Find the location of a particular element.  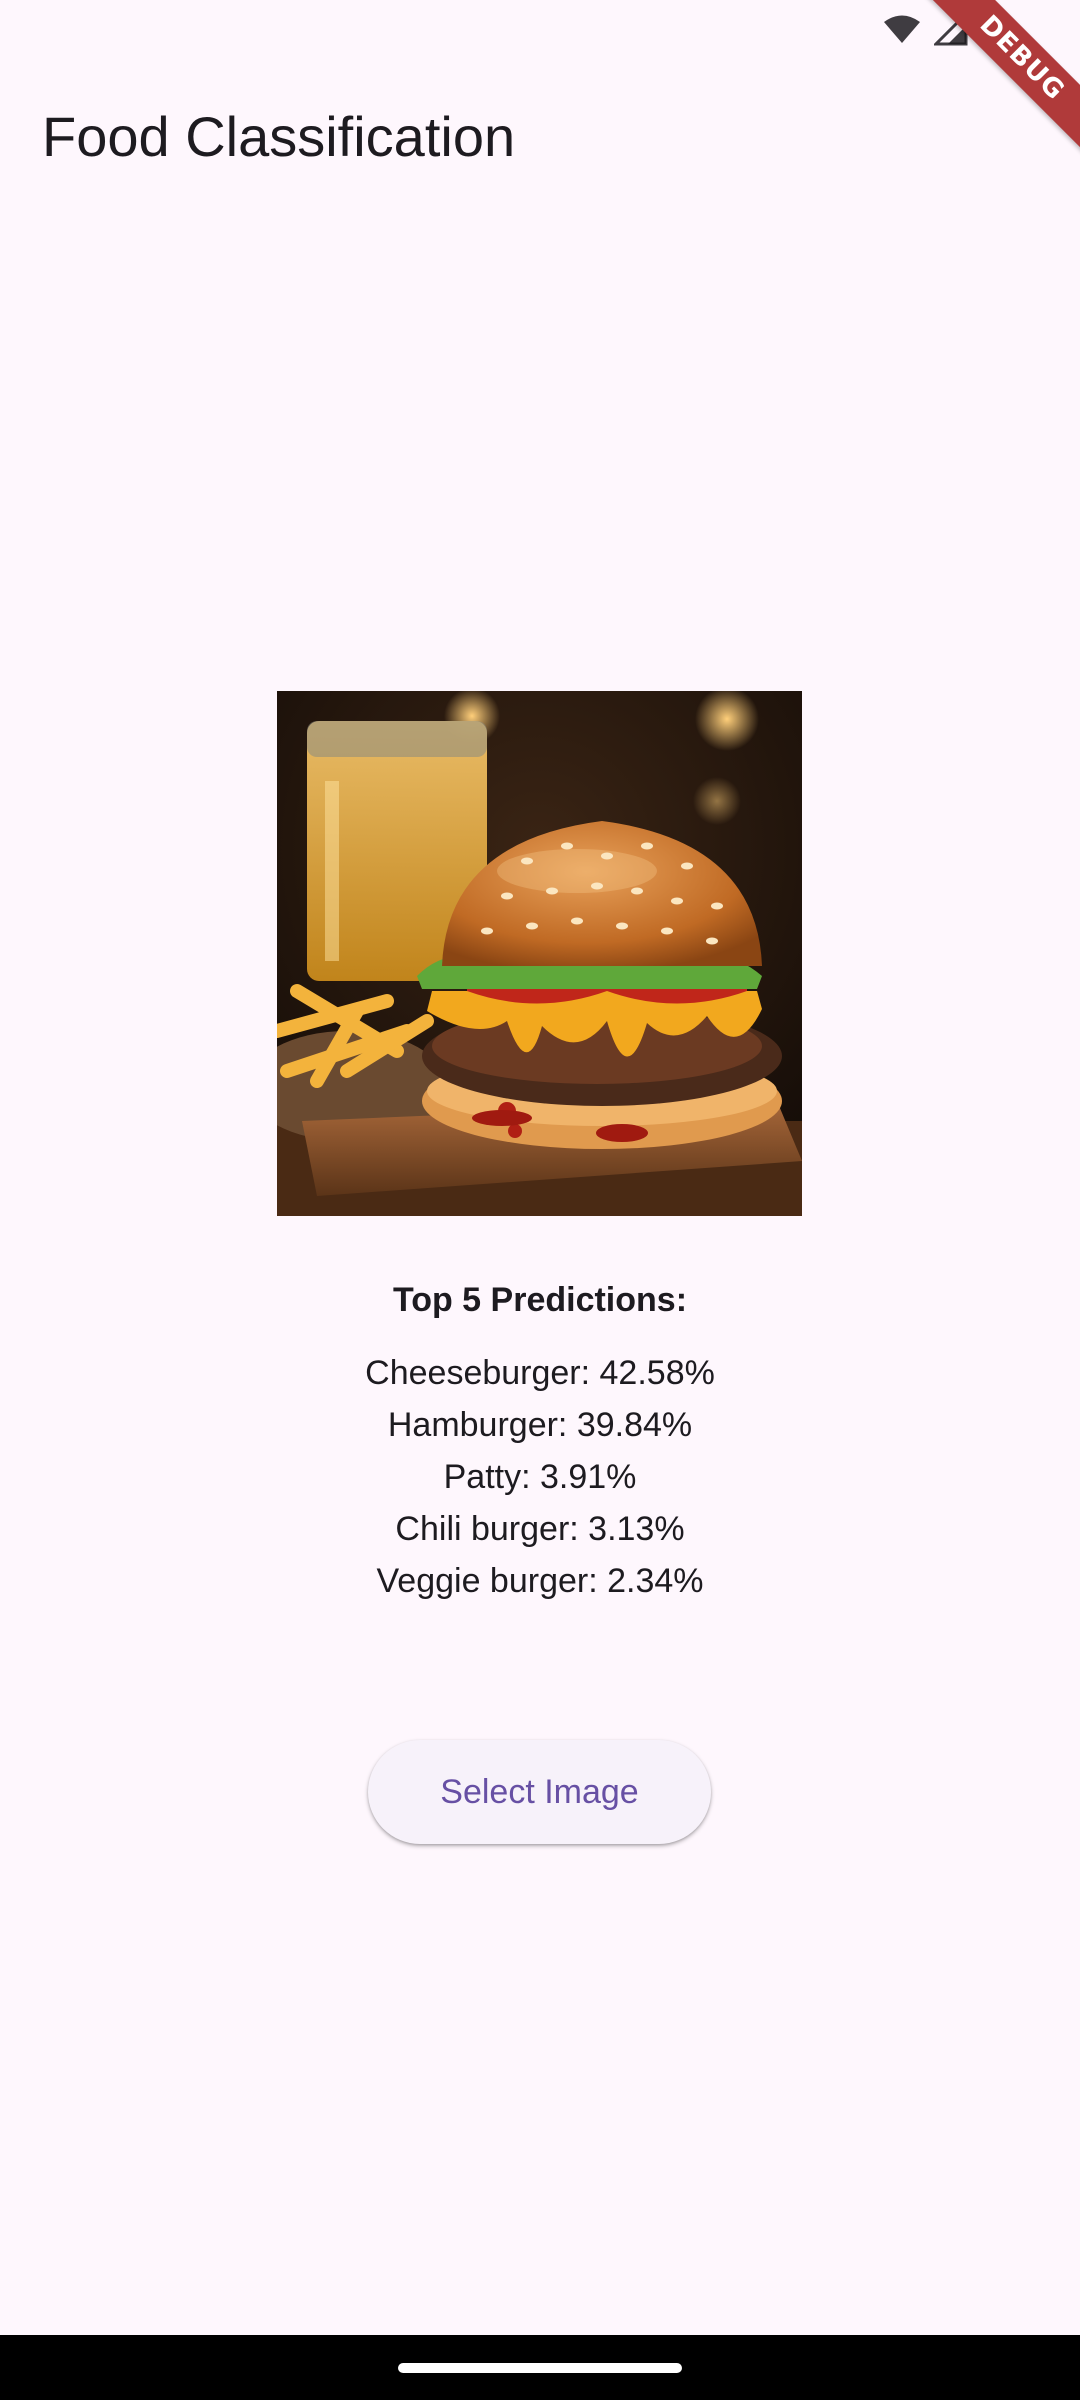

predictions-heading: Top 5 Predictions: is located at coordinates (540, 1300).